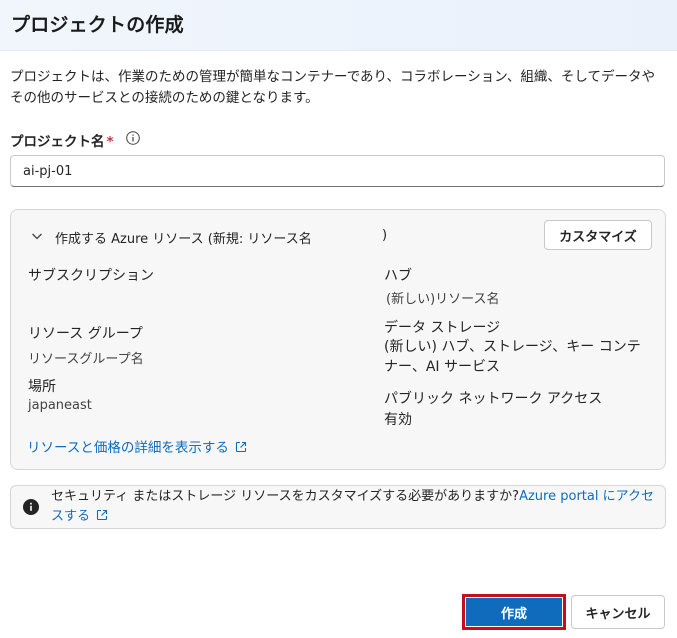 Image resolution: width=677 pixels, height=638 pixels. What do you see at coordinates (128, 448) in the screenshot?
I see `resource-details-link-text: リソースと価格の詳細を表示する` at bounding box center [128, 448].